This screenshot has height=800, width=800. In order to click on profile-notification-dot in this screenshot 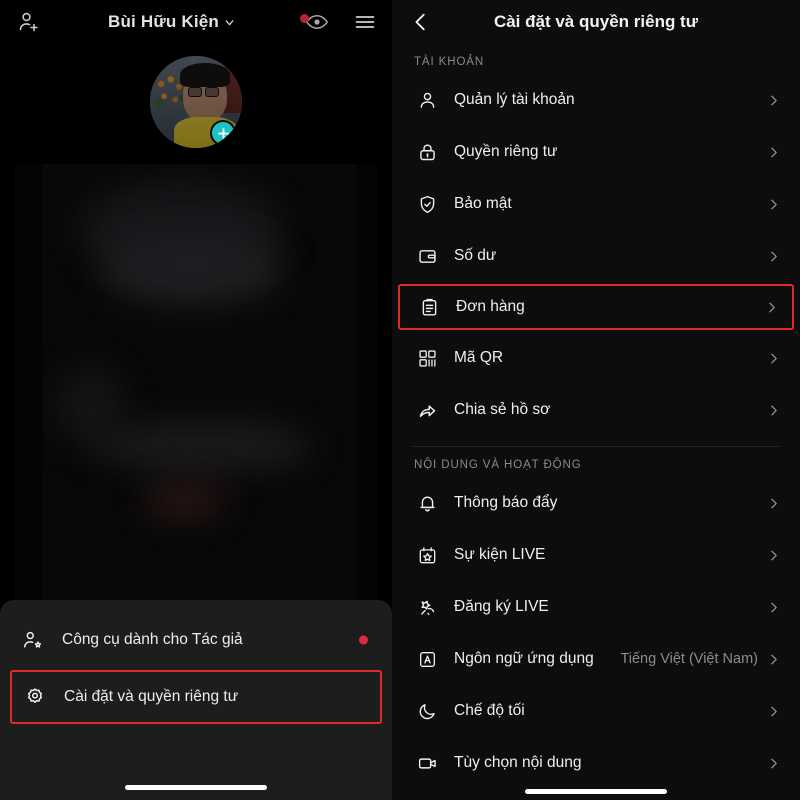, I will do `click(304, 18)`.